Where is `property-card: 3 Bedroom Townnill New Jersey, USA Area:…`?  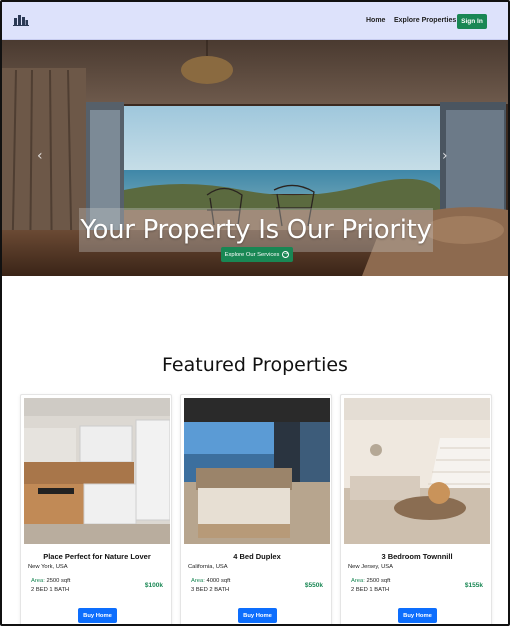 property-card: 3 Bedroom Townnill New Jersey, USA Area:… is located at coordinates (416, 509).